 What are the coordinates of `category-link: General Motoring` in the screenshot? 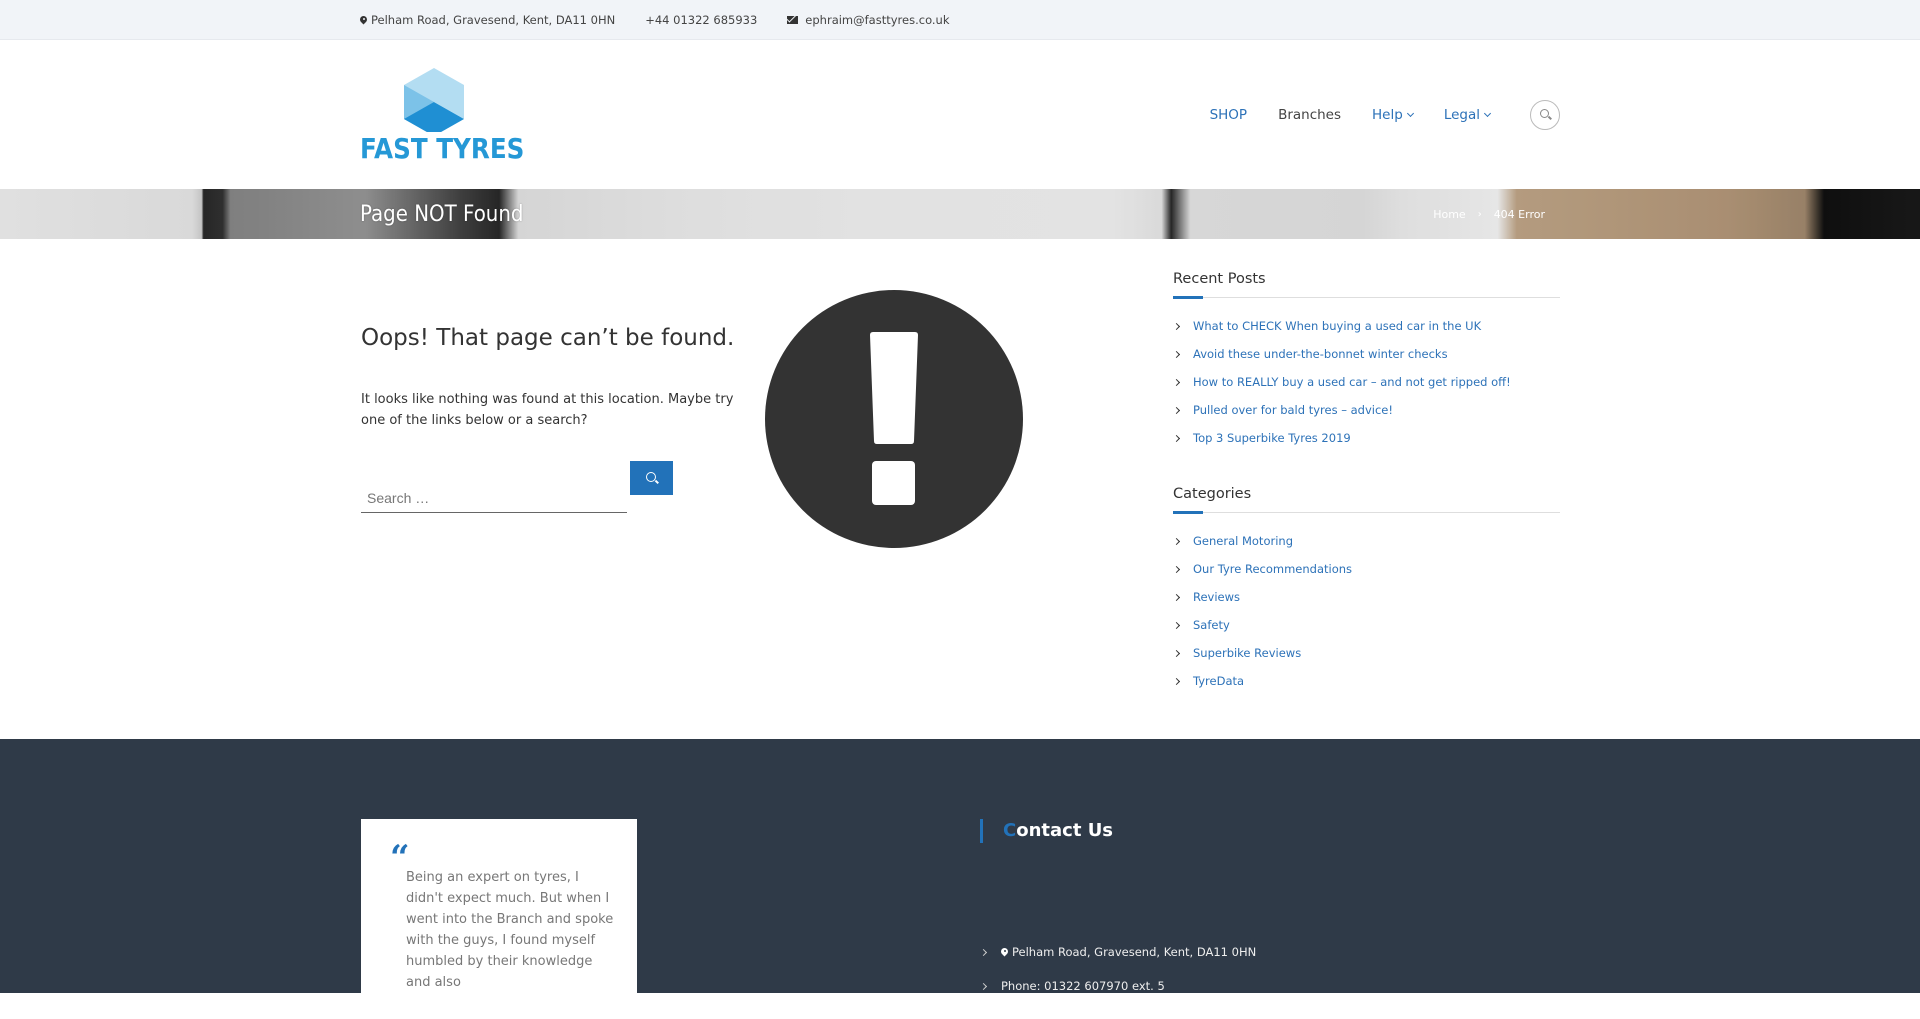 It's located at (1243, 541).